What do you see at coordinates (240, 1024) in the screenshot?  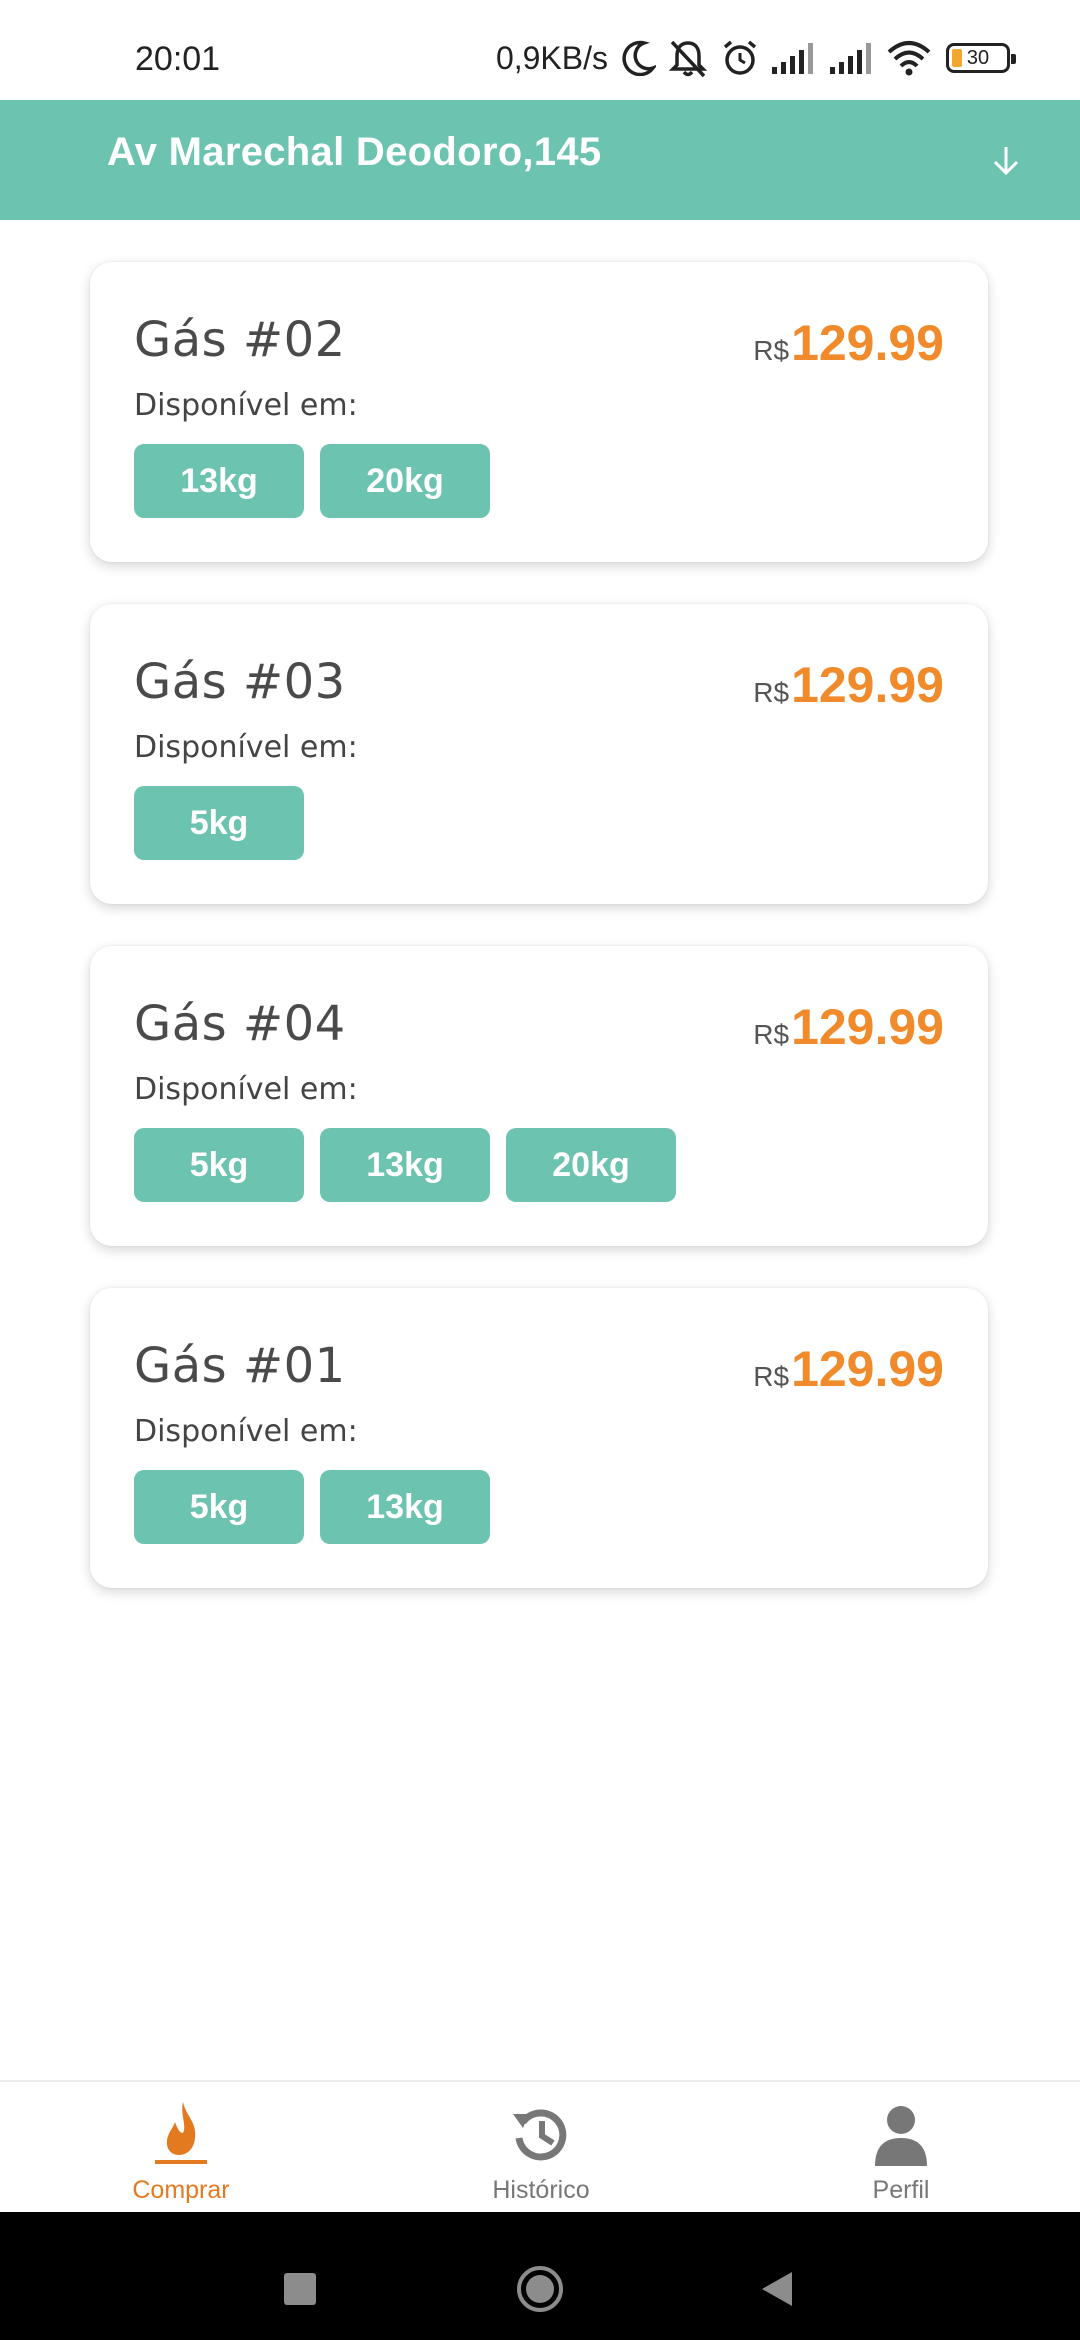 I see `product-name: Gás #04` at bounding box center [240, 1024].